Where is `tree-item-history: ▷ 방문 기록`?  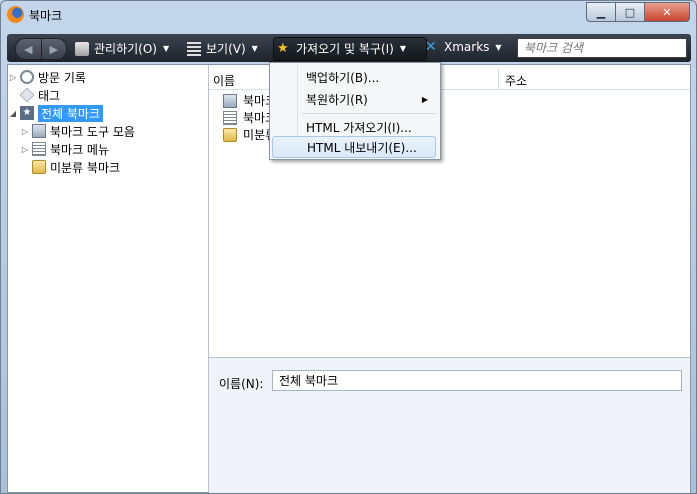 tree-item-history: ▷ 방문 기록 is located at coordinates (107, 77).